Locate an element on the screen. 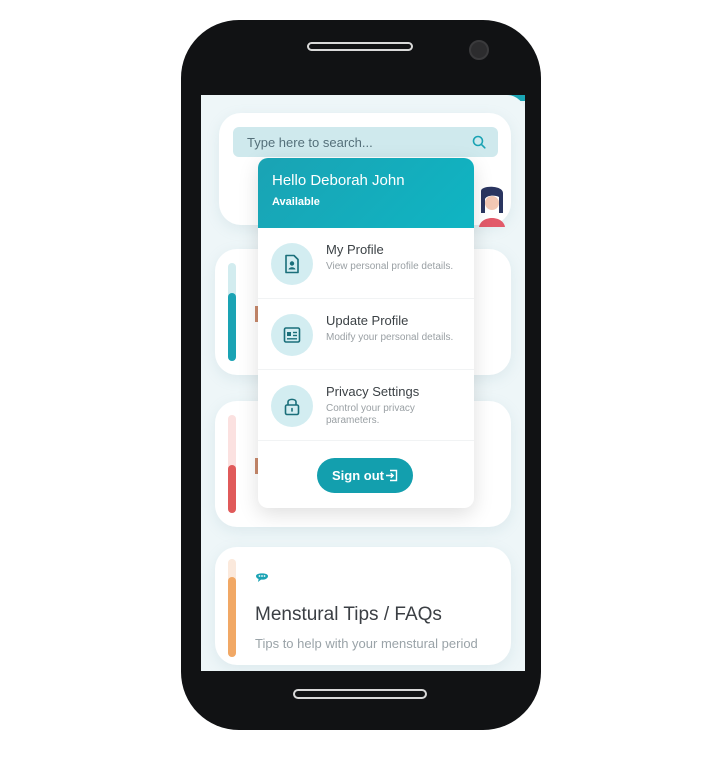  orange-progress-fill is located at coordinates (232, 617).